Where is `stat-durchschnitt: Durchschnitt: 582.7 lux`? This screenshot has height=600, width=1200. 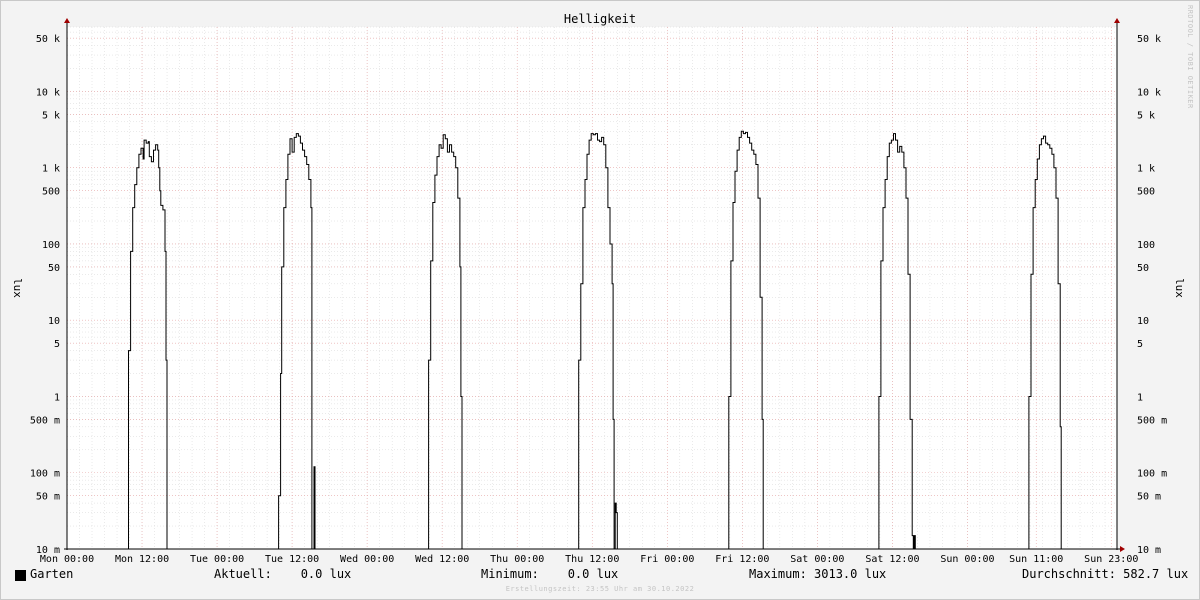
stat-durchschnitt: Durchschnitt: 582.7 lux is located at coordinates (1105, 574).